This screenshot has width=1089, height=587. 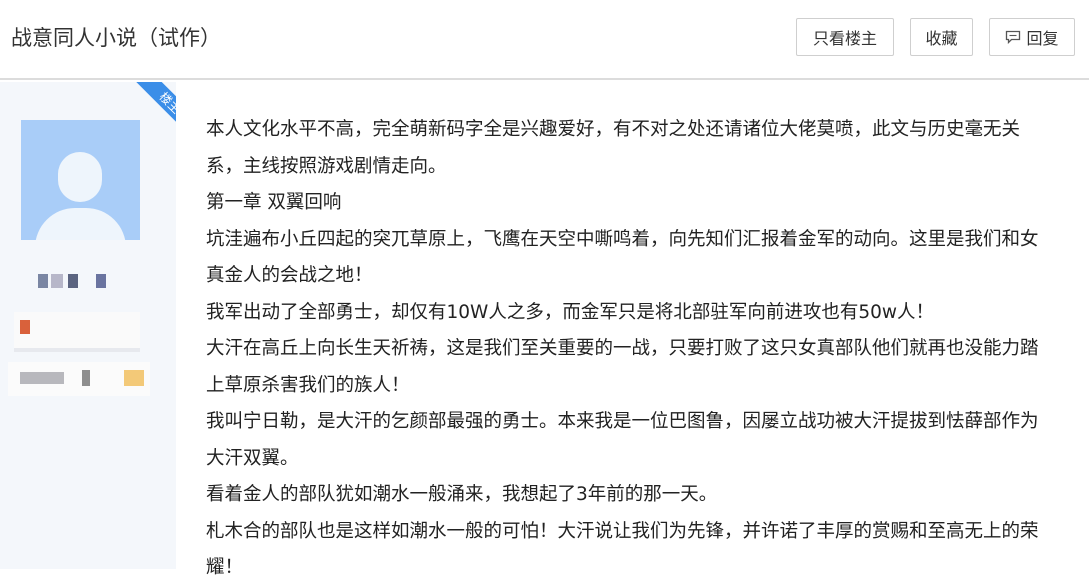 I want to click on author-sidebar: 楼主, so click(x=88, y=325).